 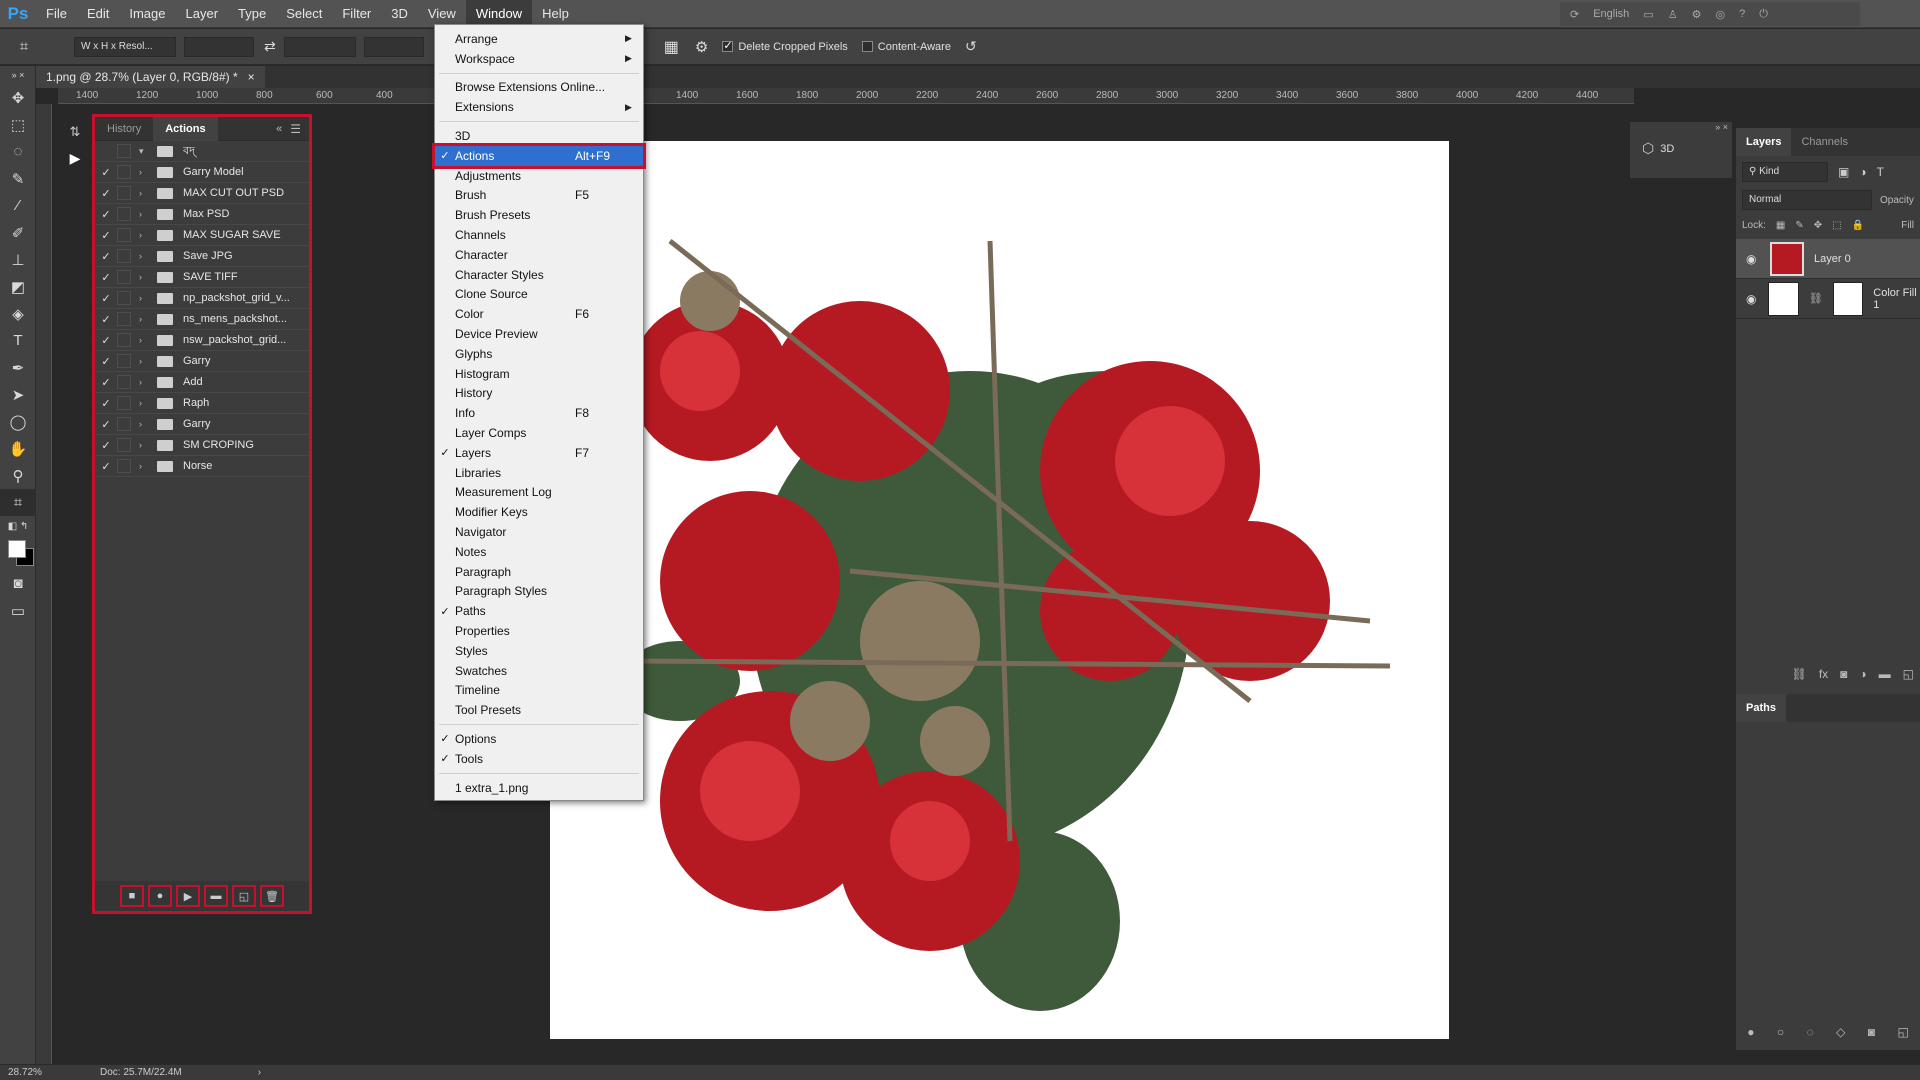 What do you see at coordinates (56, 14) in the screenshot?
I see `menu-file: File` at bounding box center [56, 14].